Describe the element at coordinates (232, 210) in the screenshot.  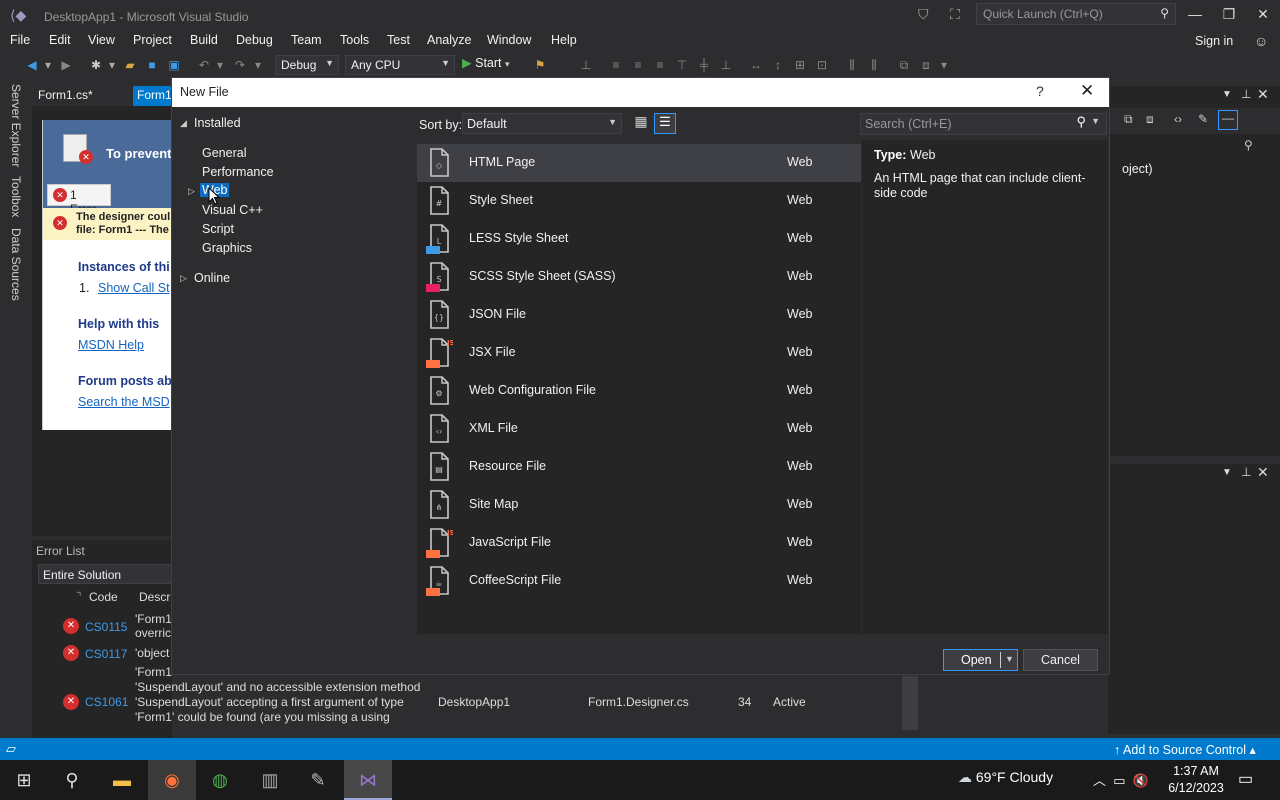
I see `tree-item-visual-cpp: Visual C++` at that location.